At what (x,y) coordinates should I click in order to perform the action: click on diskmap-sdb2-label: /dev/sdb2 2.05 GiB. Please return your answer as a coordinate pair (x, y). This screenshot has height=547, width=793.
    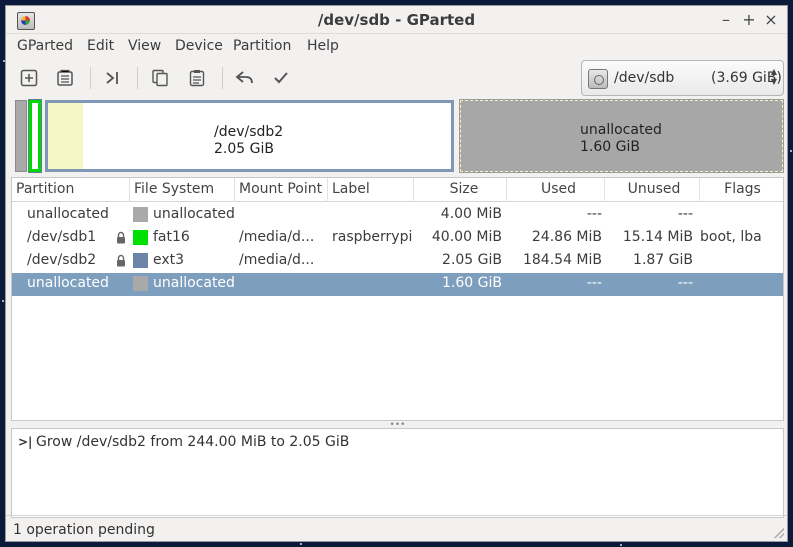
    Looking at the image, I should click on (248, 141).